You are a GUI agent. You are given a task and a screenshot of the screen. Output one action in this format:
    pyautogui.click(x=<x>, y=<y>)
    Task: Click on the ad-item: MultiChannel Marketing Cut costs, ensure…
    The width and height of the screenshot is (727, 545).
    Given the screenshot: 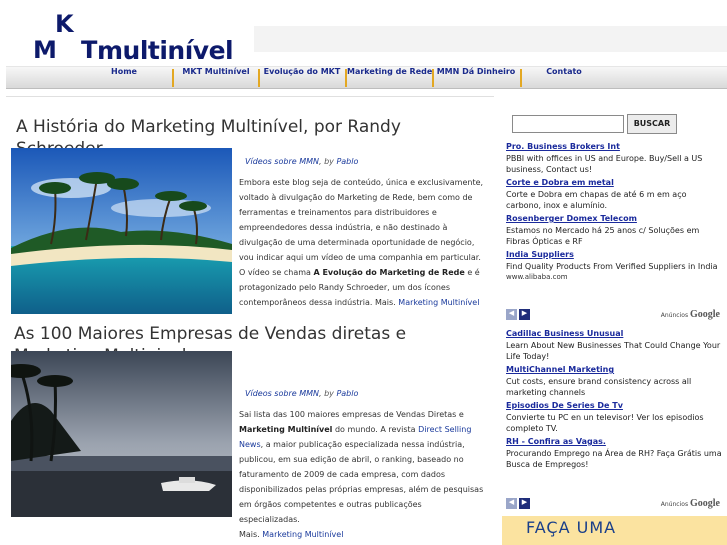 What is the action you would take?
    pyautogui.click(x=615, y=381)
    